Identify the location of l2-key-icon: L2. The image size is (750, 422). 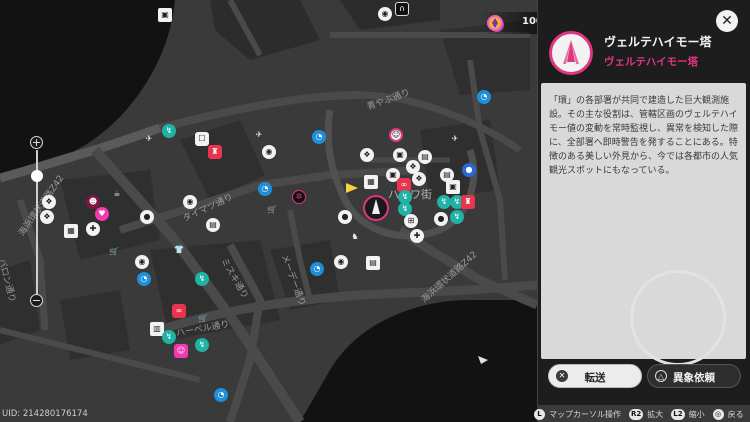
(678, 414).